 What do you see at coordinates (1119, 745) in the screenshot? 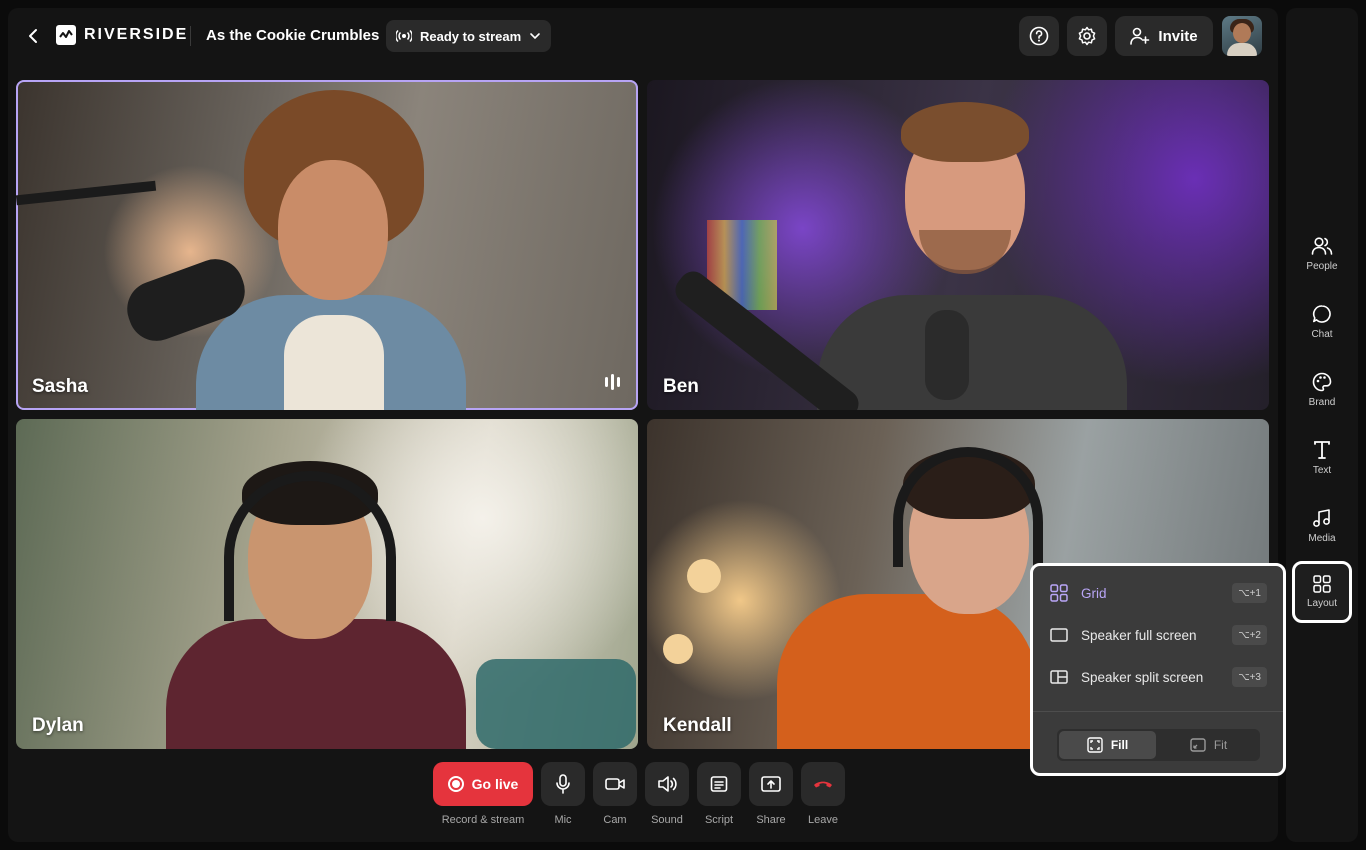
I see `fill-label: Fill` at bounding box center [1119, 745].